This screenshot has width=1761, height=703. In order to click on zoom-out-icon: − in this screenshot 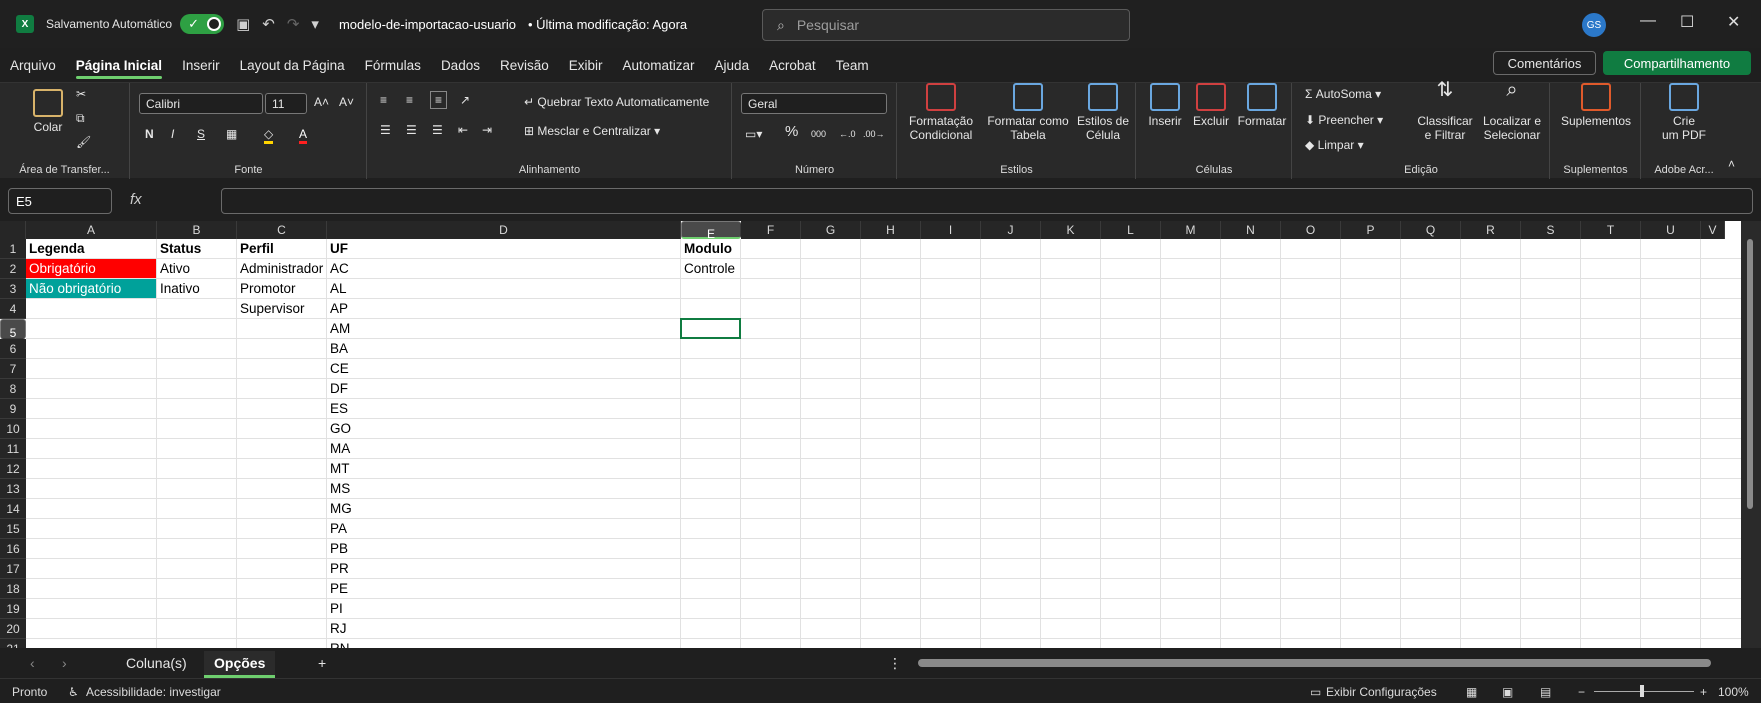, I will do `click(1581, 692)`.